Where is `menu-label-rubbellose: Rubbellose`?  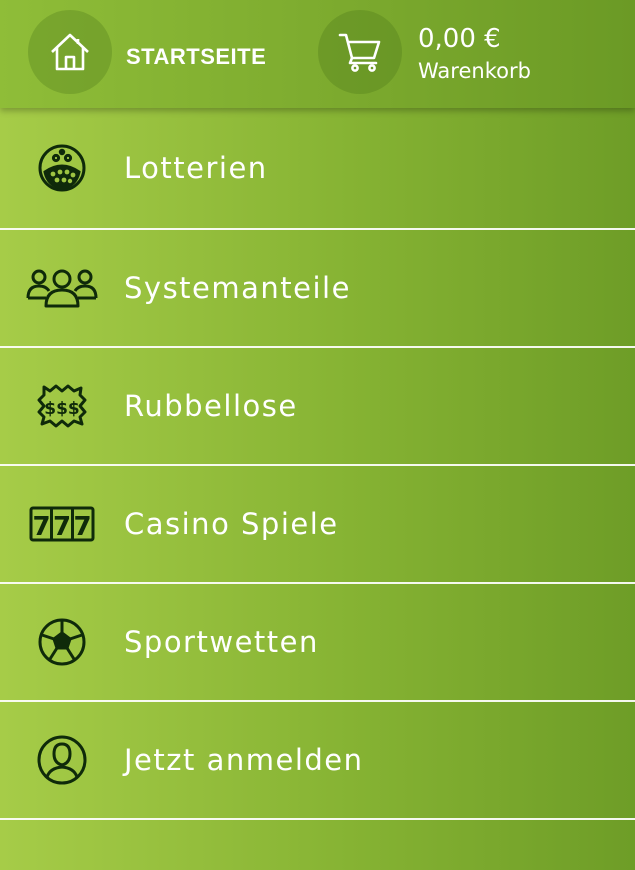 menu-label-rubbellose: Rubbellose is located at coordinates (211, 406).